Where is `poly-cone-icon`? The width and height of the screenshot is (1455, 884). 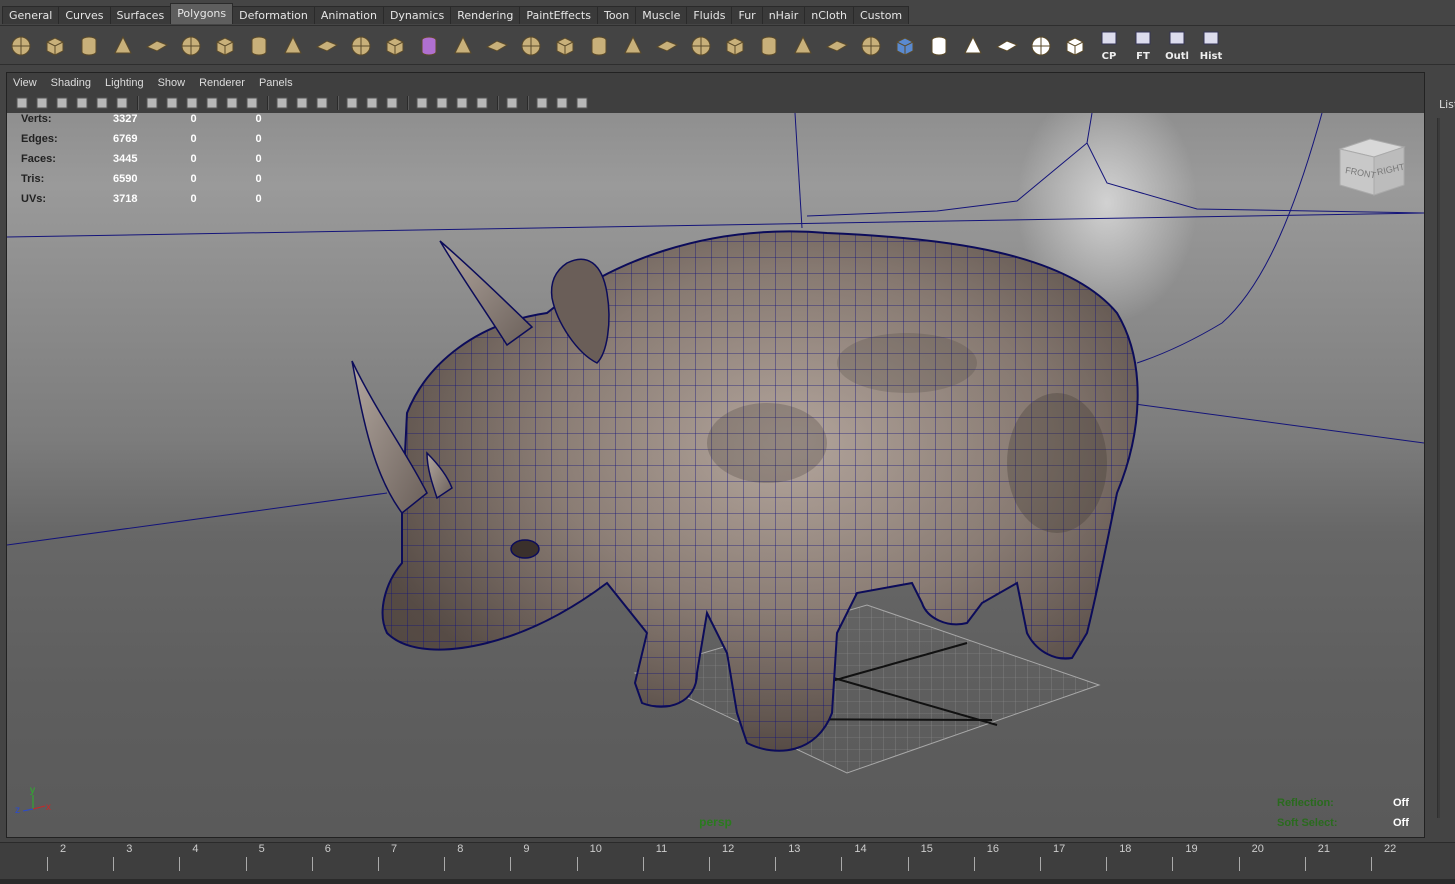 poly-cone-icon is located at coordinates (123, 46).